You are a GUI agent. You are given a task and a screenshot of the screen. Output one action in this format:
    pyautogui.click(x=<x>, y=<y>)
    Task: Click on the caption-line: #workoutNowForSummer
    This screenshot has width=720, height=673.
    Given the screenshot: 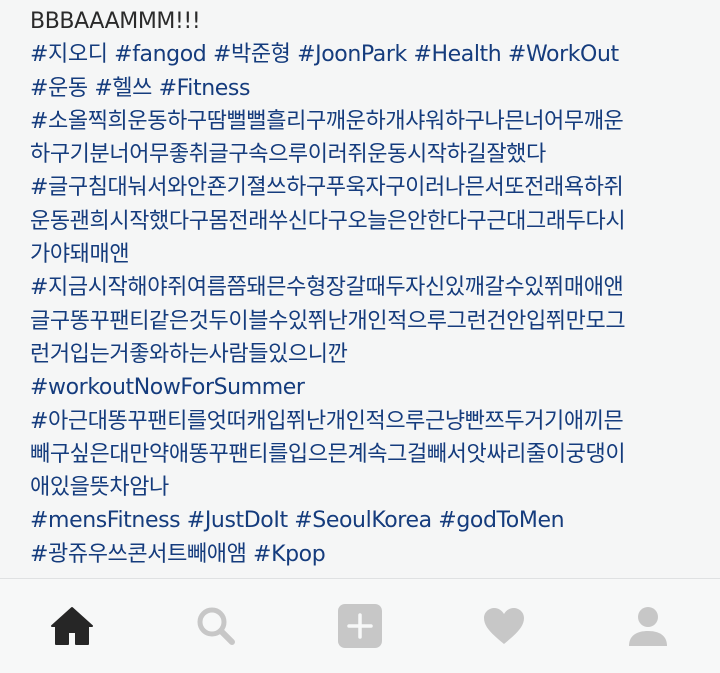 What is the action you would take?
    pyautogui.click(x=370, y=387)
    